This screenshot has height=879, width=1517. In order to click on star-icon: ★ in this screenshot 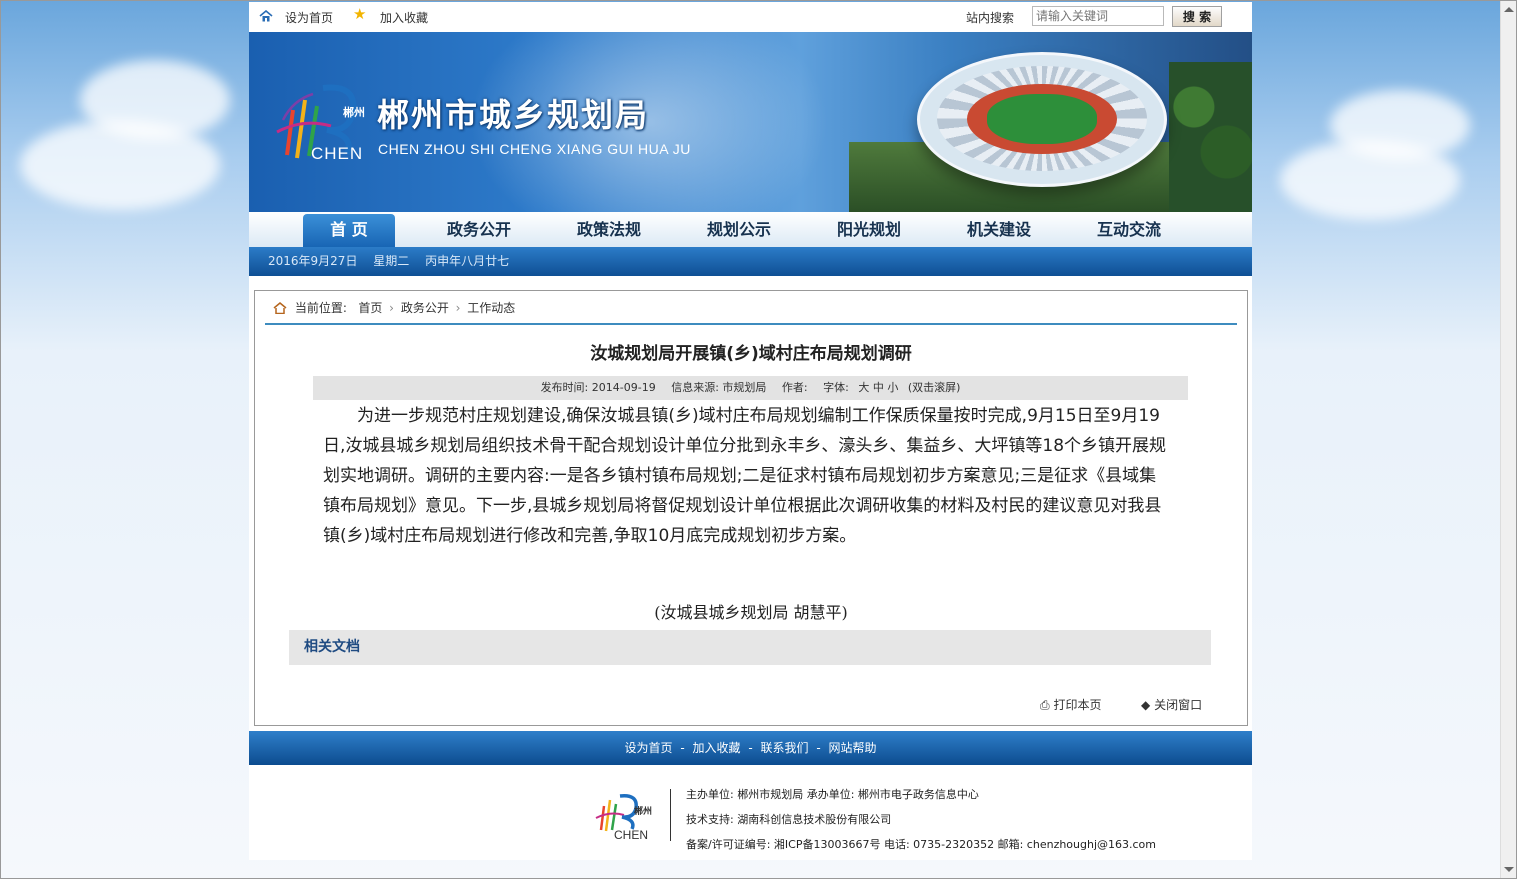, I will do `click(360, 14)`.